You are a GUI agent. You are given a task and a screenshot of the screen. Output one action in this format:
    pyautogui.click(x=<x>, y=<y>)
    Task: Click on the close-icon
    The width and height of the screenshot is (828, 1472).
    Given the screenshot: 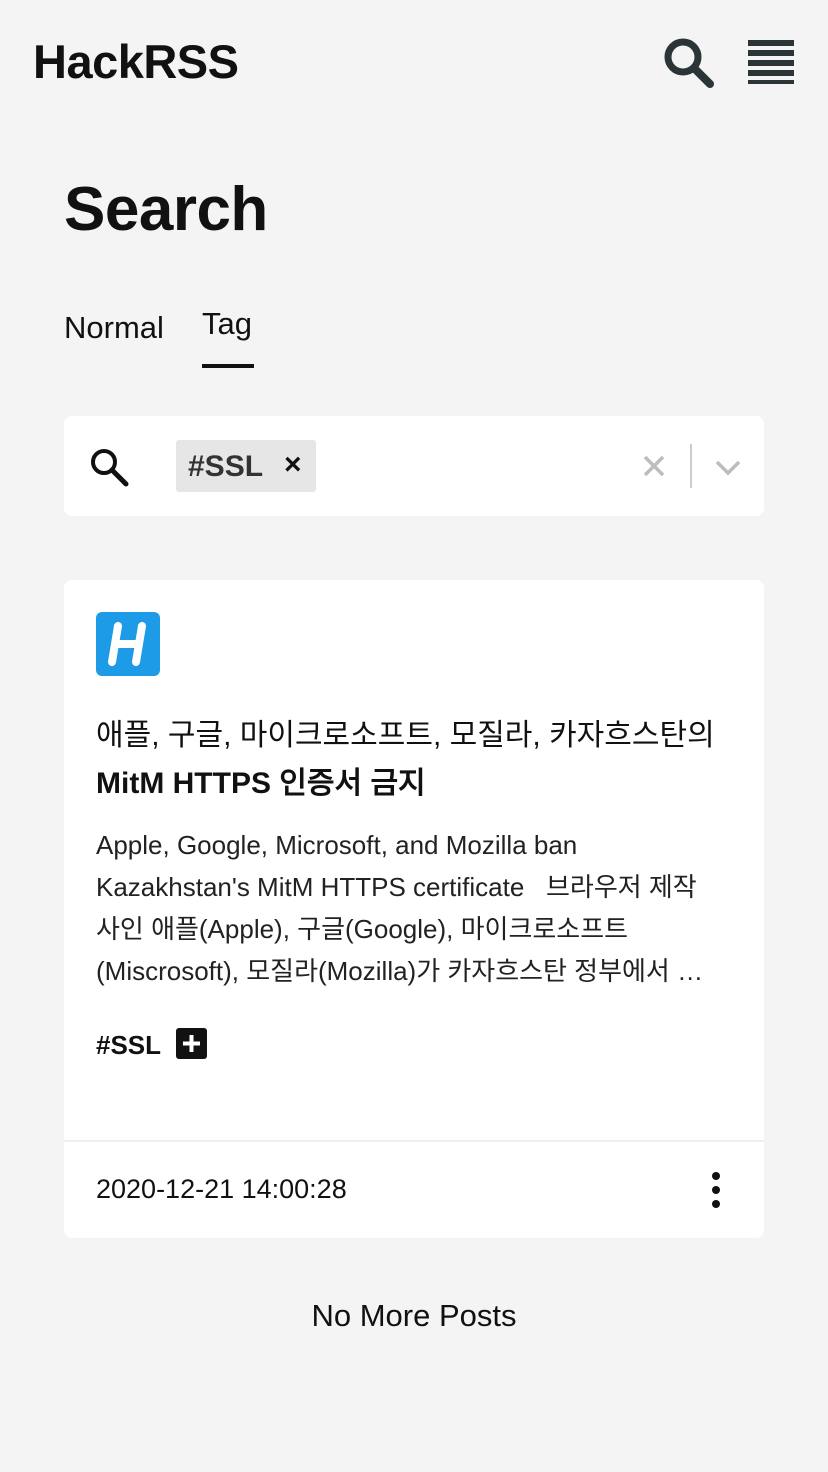 What is the action you would take?
    pyautogui.click(x=654, y=466)
    